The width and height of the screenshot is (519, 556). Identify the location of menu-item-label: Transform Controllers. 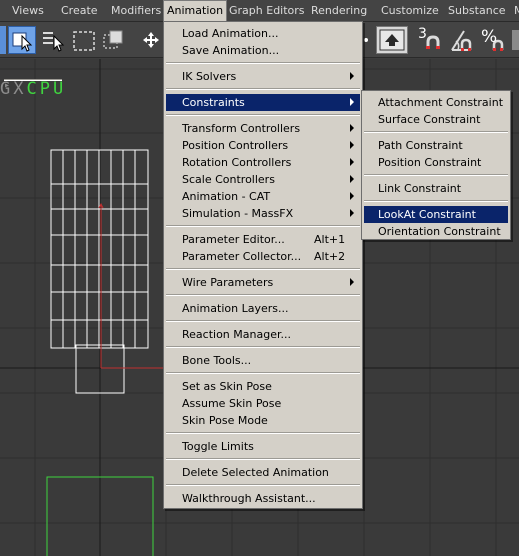
(241, 128).